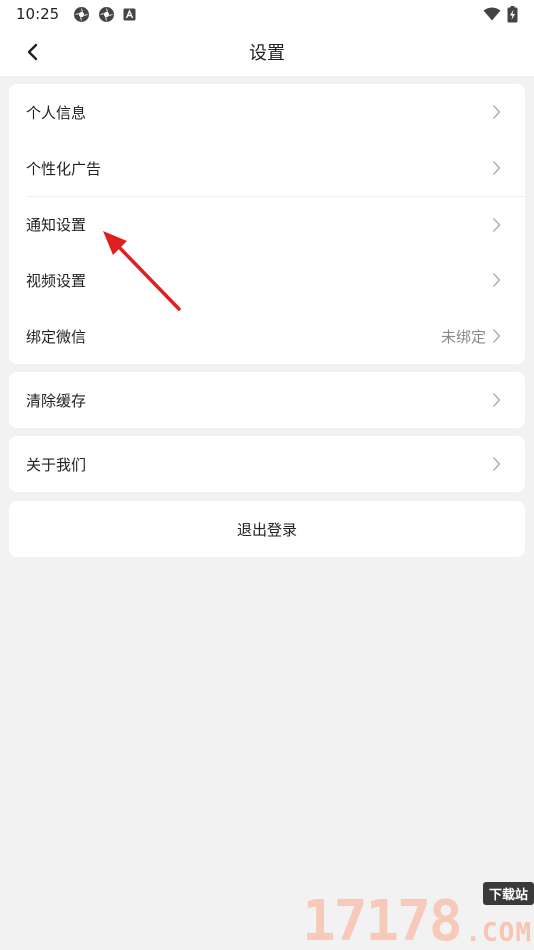  I want to click on settings-item-clear-cache: 清除缓存, so click(267, 400).